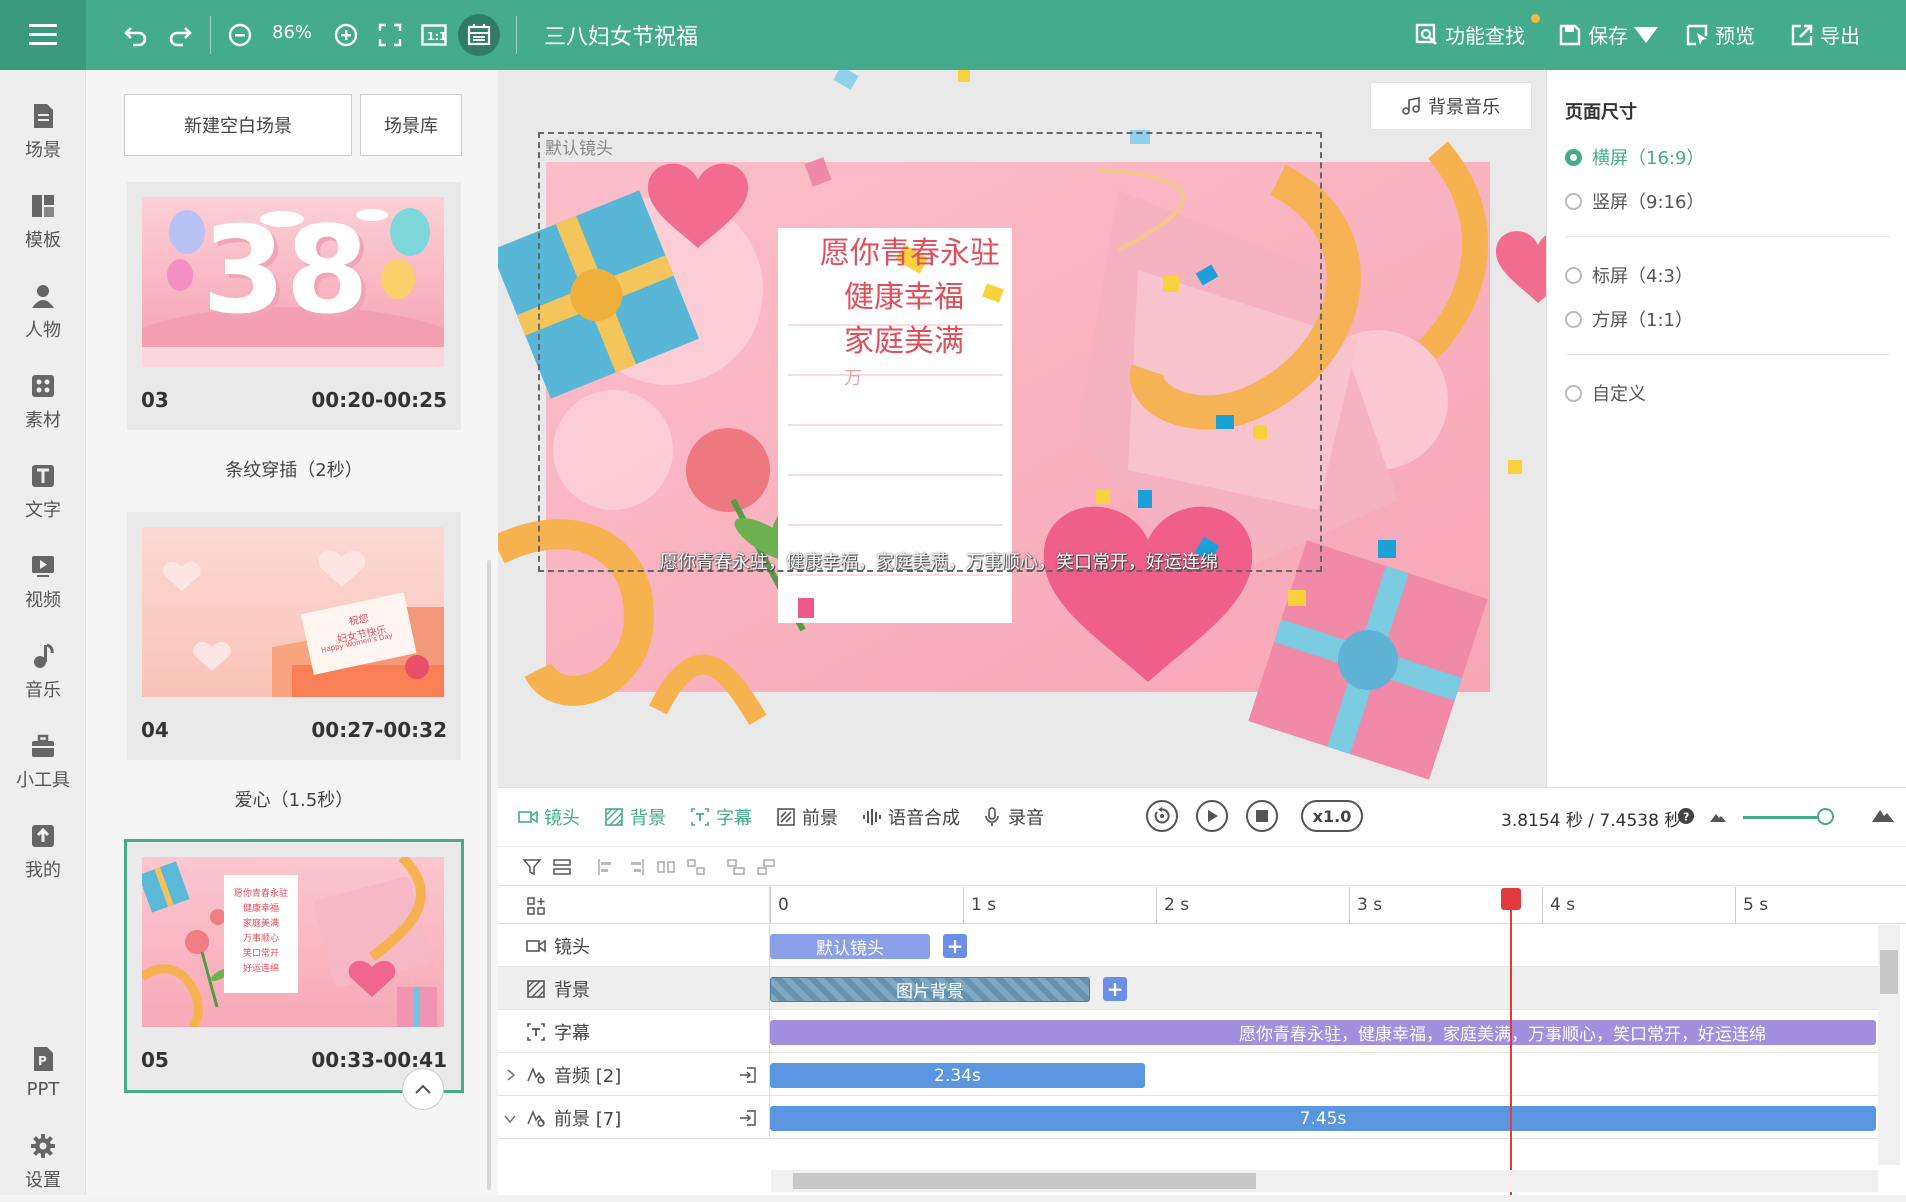 This screenshot has width=1906, height=1202. What do you see at coordinates (853, 377) in the screenshot?
I see `card-line-4: 万` at bounding box center [853, 377].